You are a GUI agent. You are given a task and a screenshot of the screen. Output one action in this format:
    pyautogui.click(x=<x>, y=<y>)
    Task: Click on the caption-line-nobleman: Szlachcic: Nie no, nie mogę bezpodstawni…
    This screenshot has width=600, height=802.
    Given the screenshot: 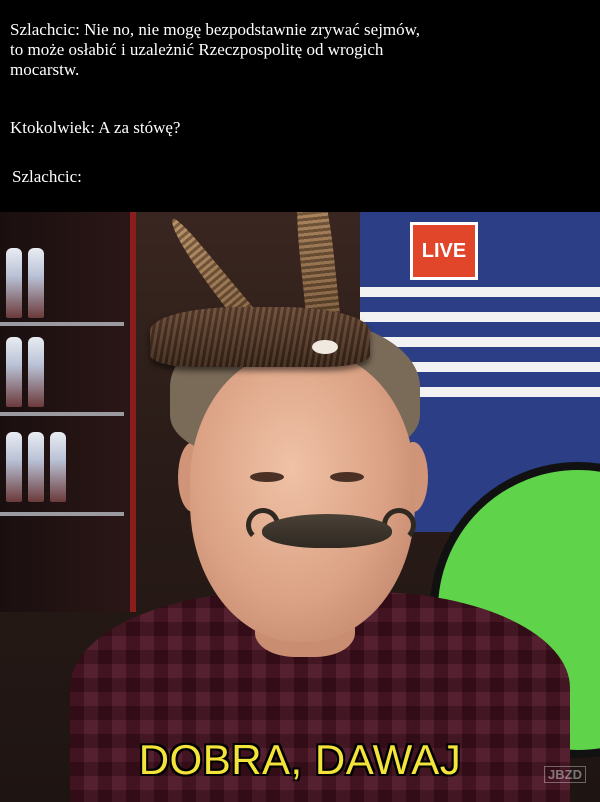 What is the action you would take?
    pyautogui.click(x=215, y=49)
    